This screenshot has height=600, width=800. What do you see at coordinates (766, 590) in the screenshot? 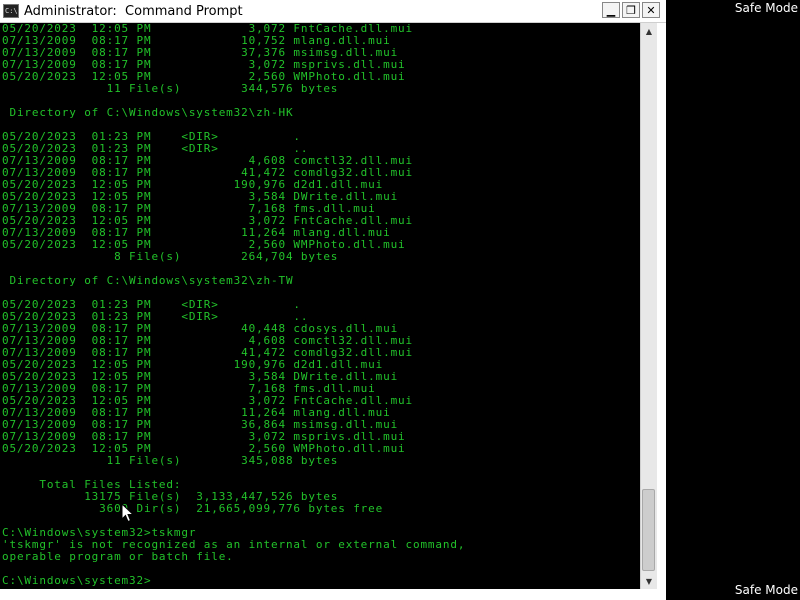
I see `safe-mode-label-bottom: Safe Mode` at bounding box center [766, 590].